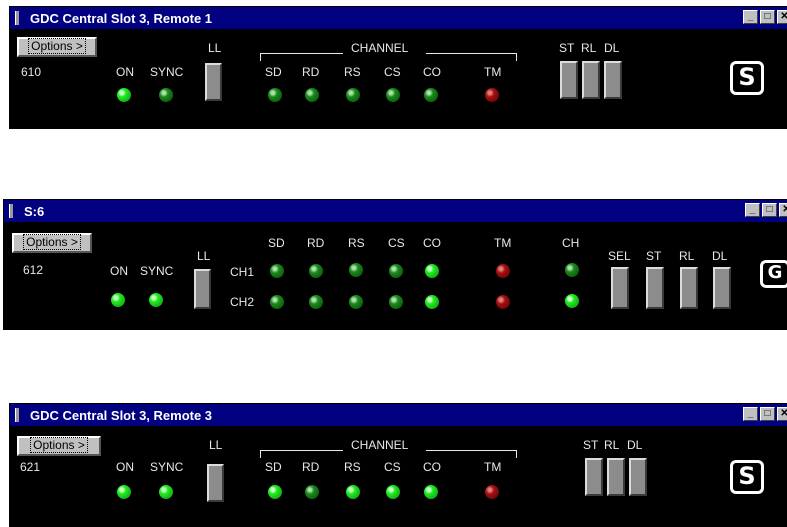  I want to click on led-ch1-rd, so click(316, 271).